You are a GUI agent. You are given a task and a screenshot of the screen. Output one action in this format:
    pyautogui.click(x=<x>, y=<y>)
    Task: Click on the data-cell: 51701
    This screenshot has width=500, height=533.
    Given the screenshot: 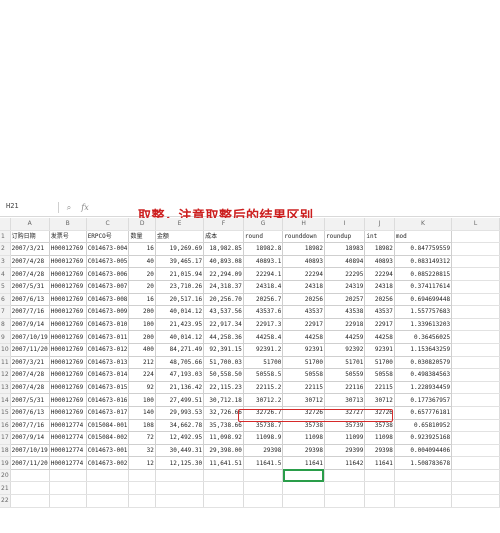 What is the action you would take?
    pyautogui.click(x=344, y=362)
    